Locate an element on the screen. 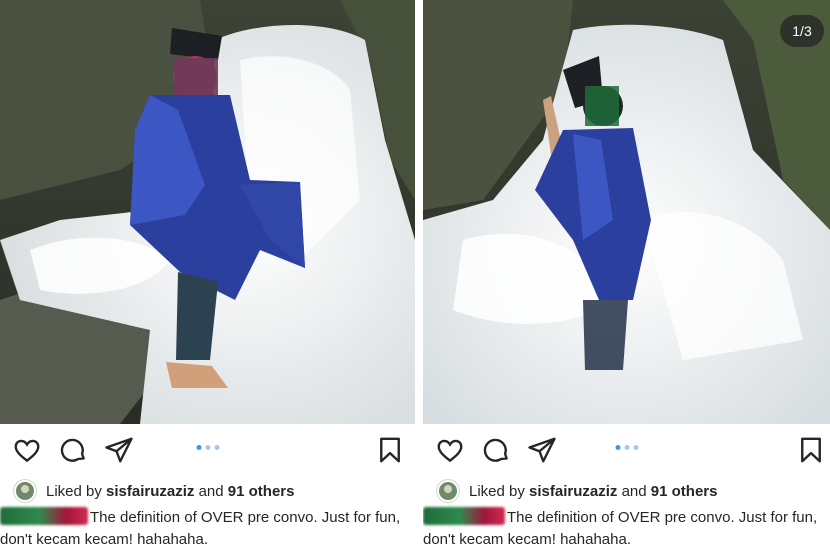 This screenshot has height=553, width=830. carousel-counter: 1/3 is located at coordinates (802, 31).